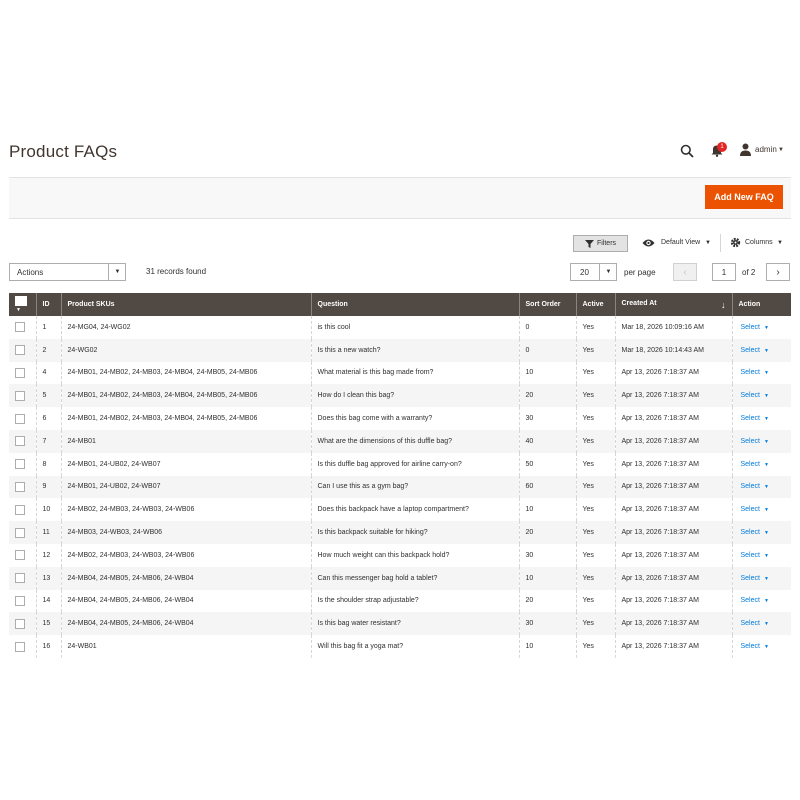 The height and width of the screenshot is (800, 800). What do you see at coordinates (745, 149) in the screenshot?
I see `user-icon` at bounding box center [745, 149].